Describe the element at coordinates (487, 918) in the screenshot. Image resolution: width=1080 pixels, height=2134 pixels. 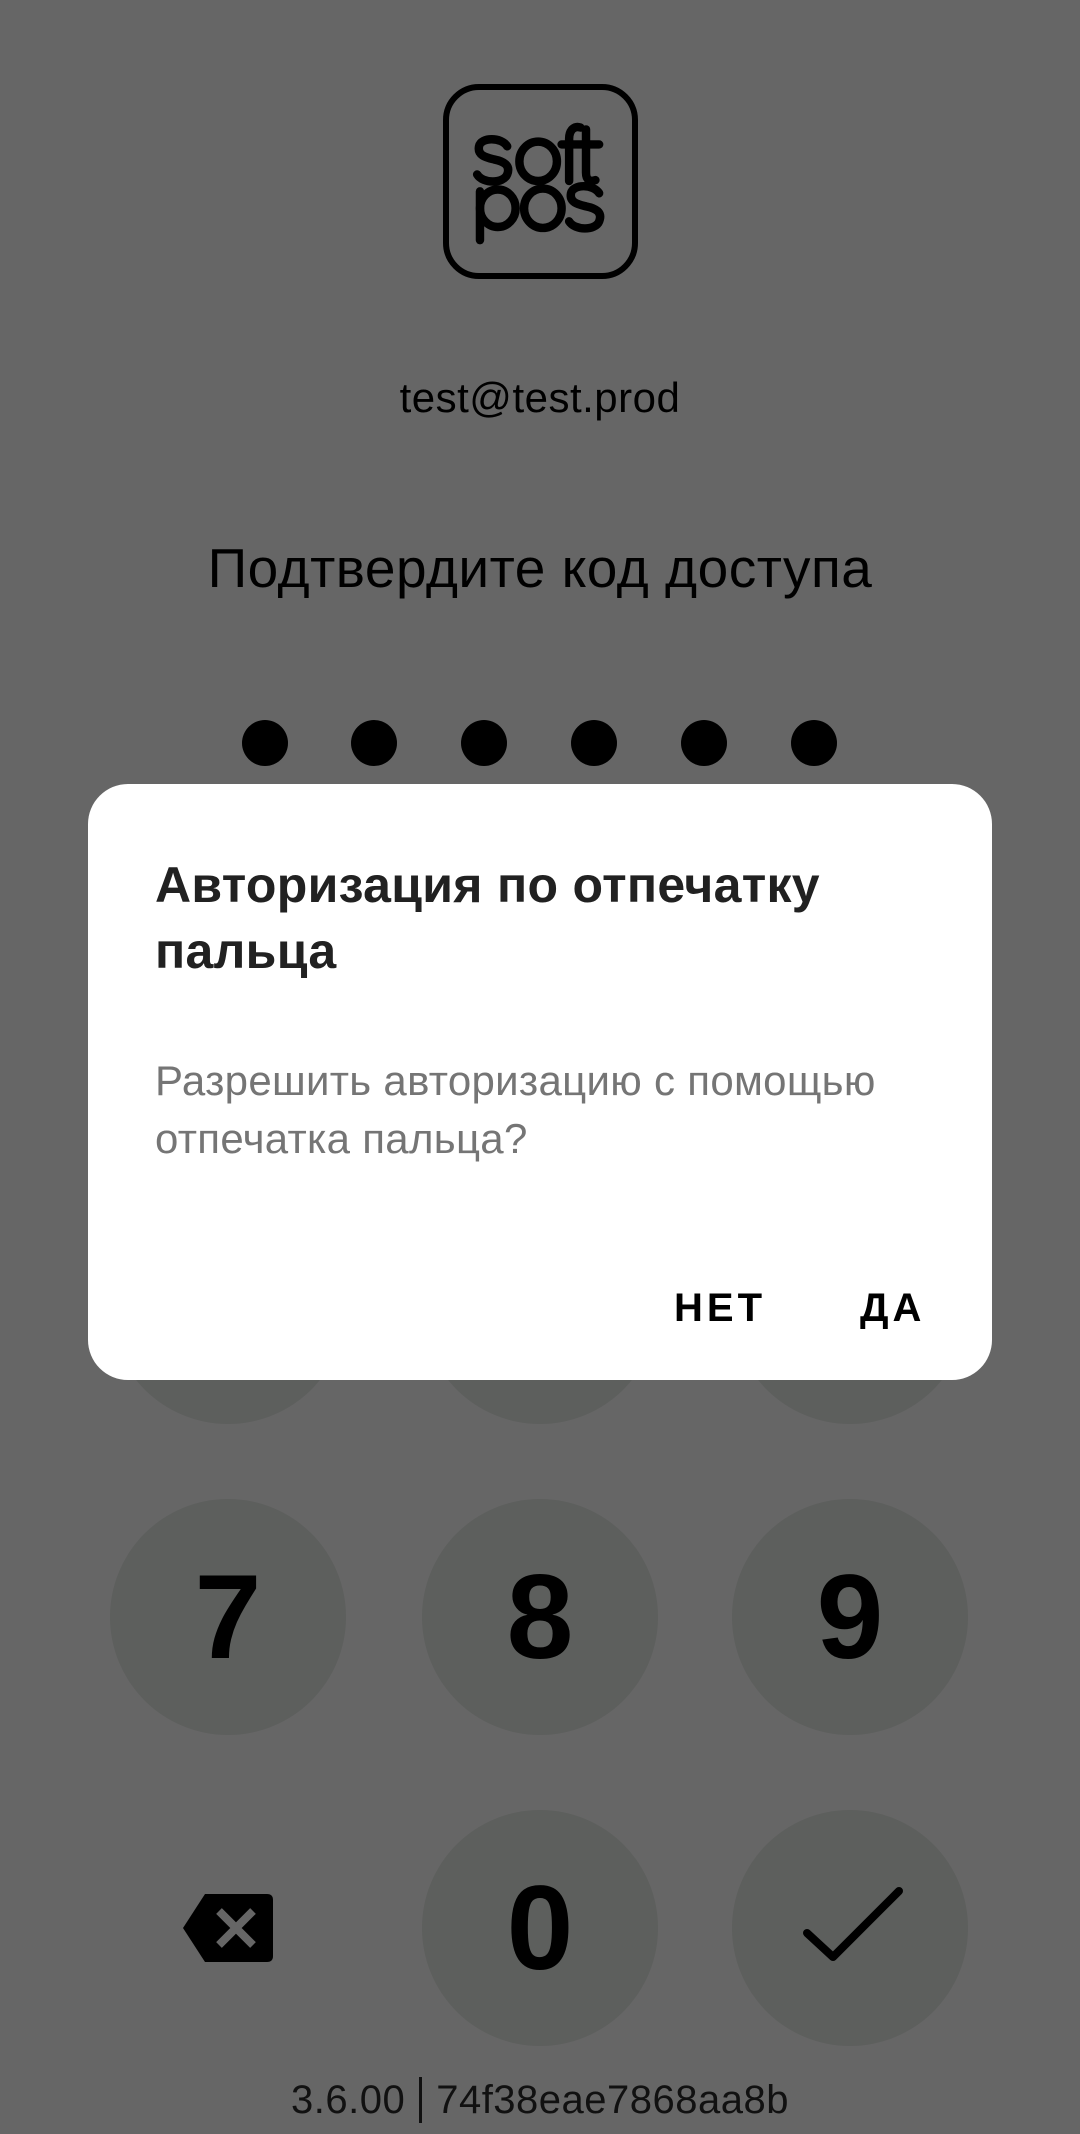
I see `dialog-title: Авторизация по отпечатку пальца` at that location.